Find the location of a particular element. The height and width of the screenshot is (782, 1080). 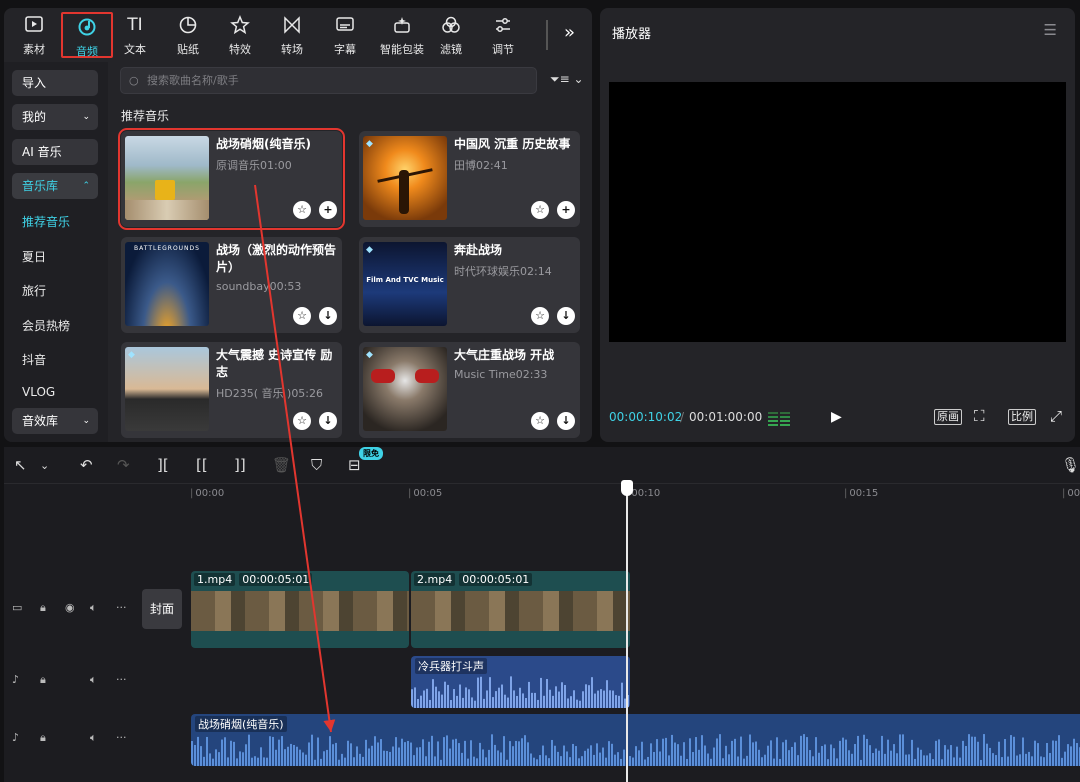

music-thumbnail is located at coordinates (167, 178).